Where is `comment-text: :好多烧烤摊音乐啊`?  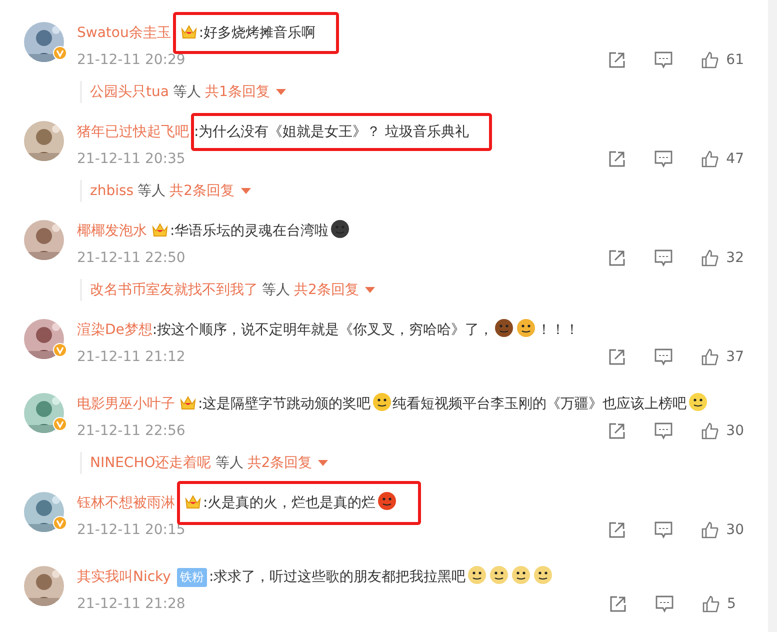
comment-text: :好多烧烤摊音乐啊 is located at coordinates (257, 33).